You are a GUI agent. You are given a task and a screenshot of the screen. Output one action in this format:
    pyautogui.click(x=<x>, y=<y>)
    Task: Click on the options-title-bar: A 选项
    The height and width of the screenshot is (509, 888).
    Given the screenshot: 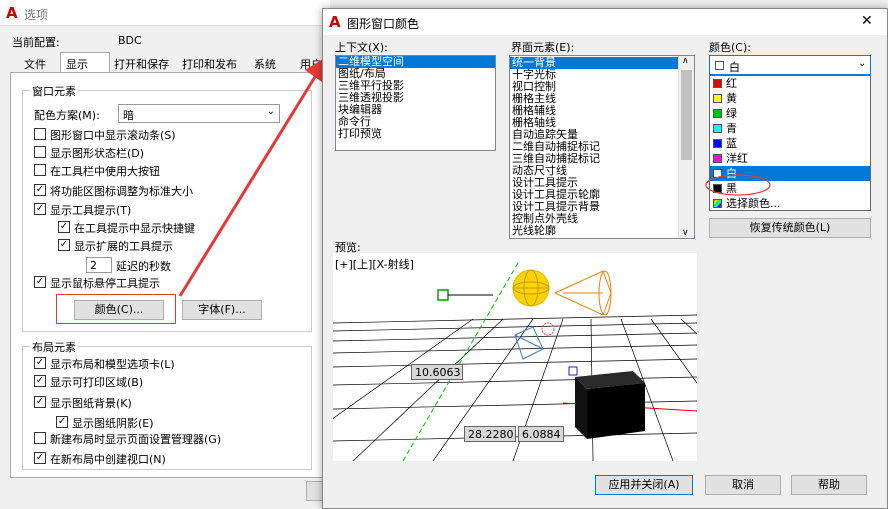 What is the action you would take?
    pyautogui.click(x=165, y=13)
    